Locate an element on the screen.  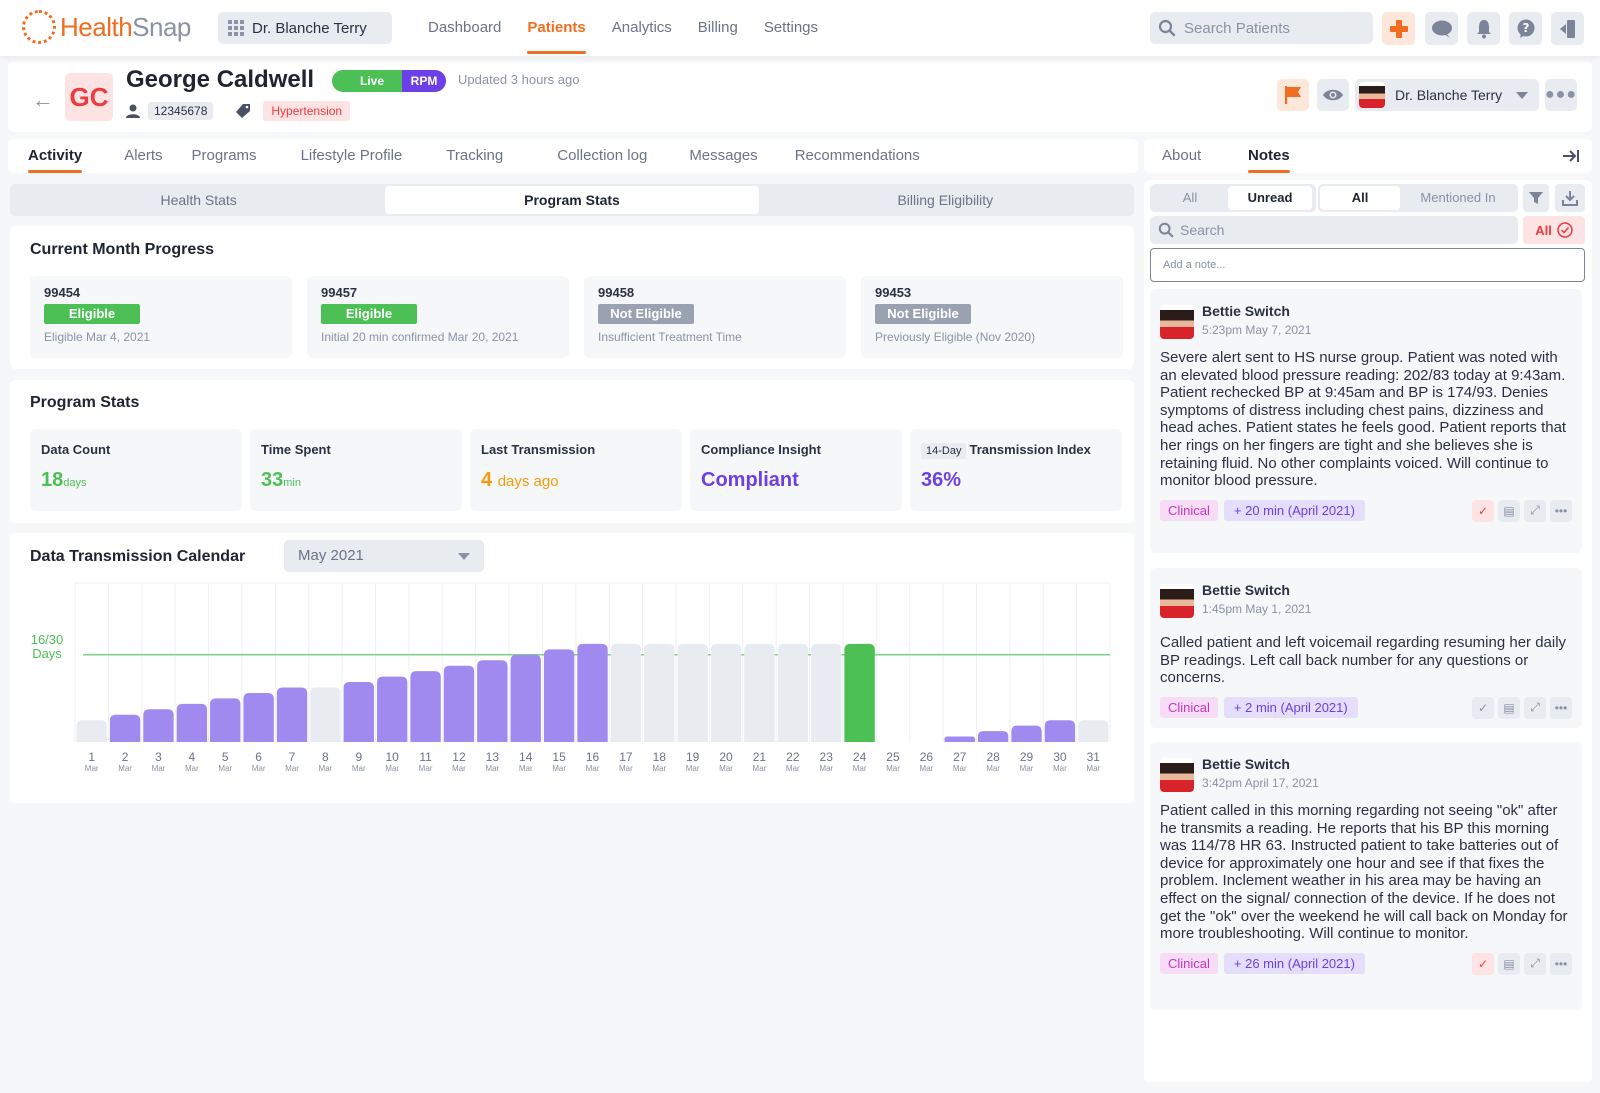
tab-alerts: Alerts is located at coordinates (143, 156).